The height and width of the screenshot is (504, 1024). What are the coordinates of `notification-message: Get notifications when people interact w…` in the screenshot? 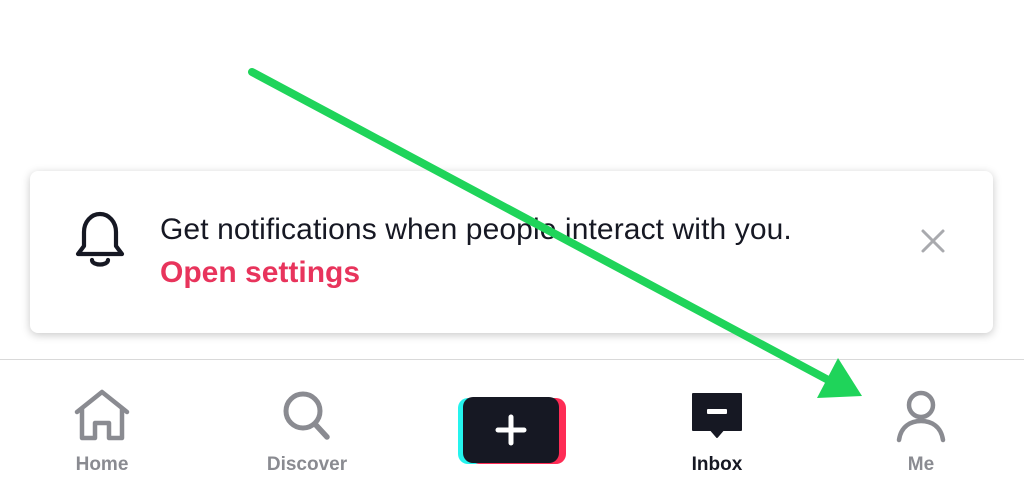 It's located at (476, 229).